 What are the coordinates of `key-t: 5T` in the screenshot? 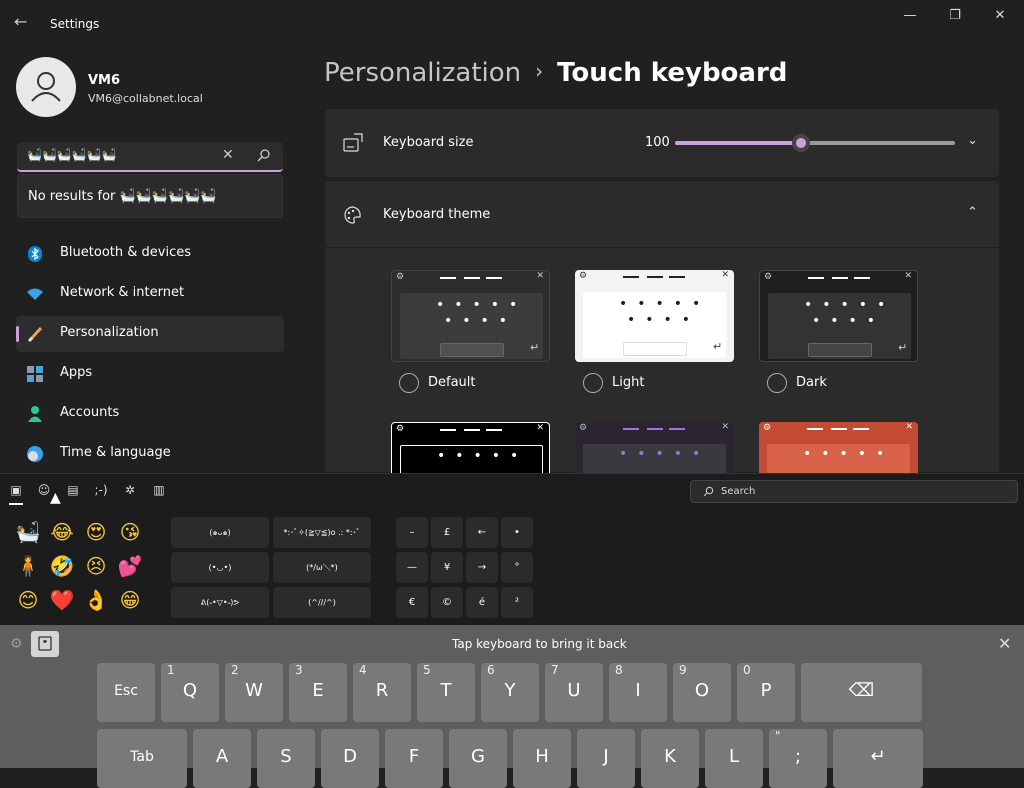 It's located at (446, 692).